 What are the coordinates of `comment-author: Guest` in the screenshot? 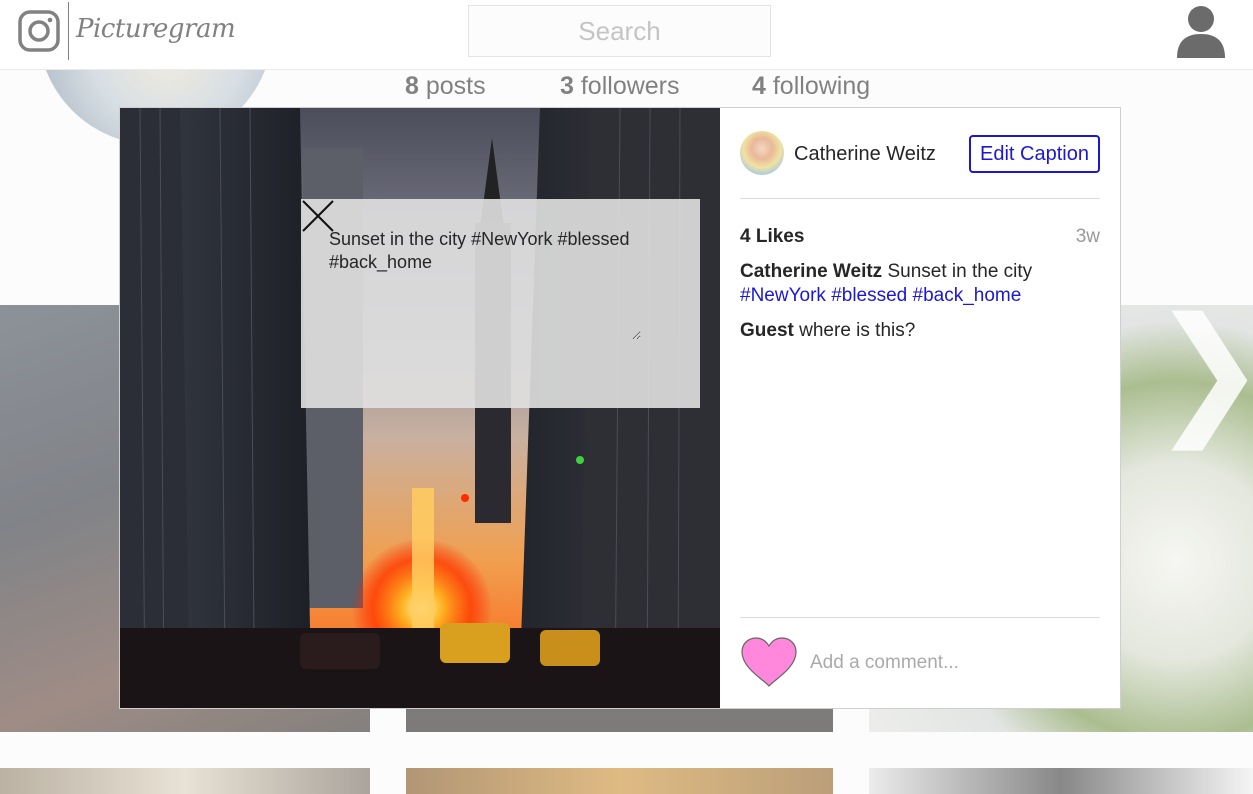 It's located at (767, 330).